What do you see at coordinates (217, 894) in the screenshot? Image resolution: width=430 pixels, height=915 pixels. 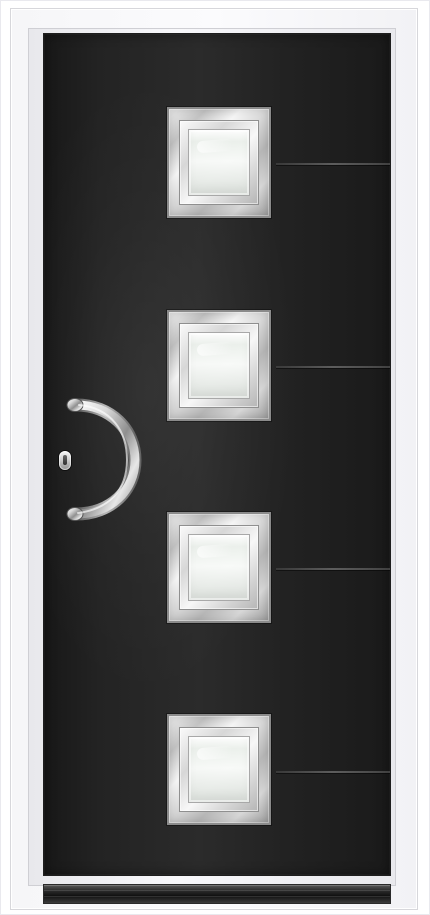 I see `door-threshold` at bounding box center [217, 894].